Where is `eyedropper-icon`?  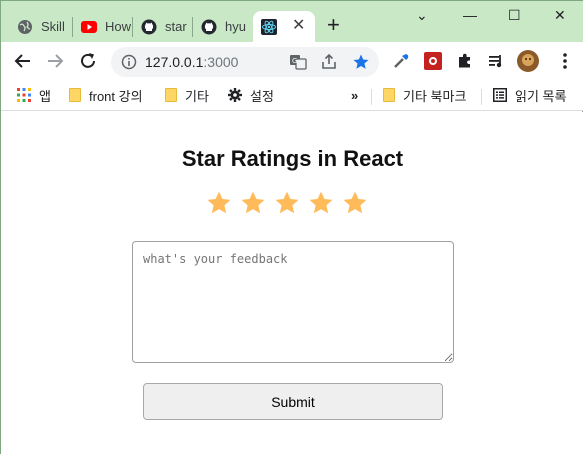
eyedropper-icon is located at coordinates (401, 61).